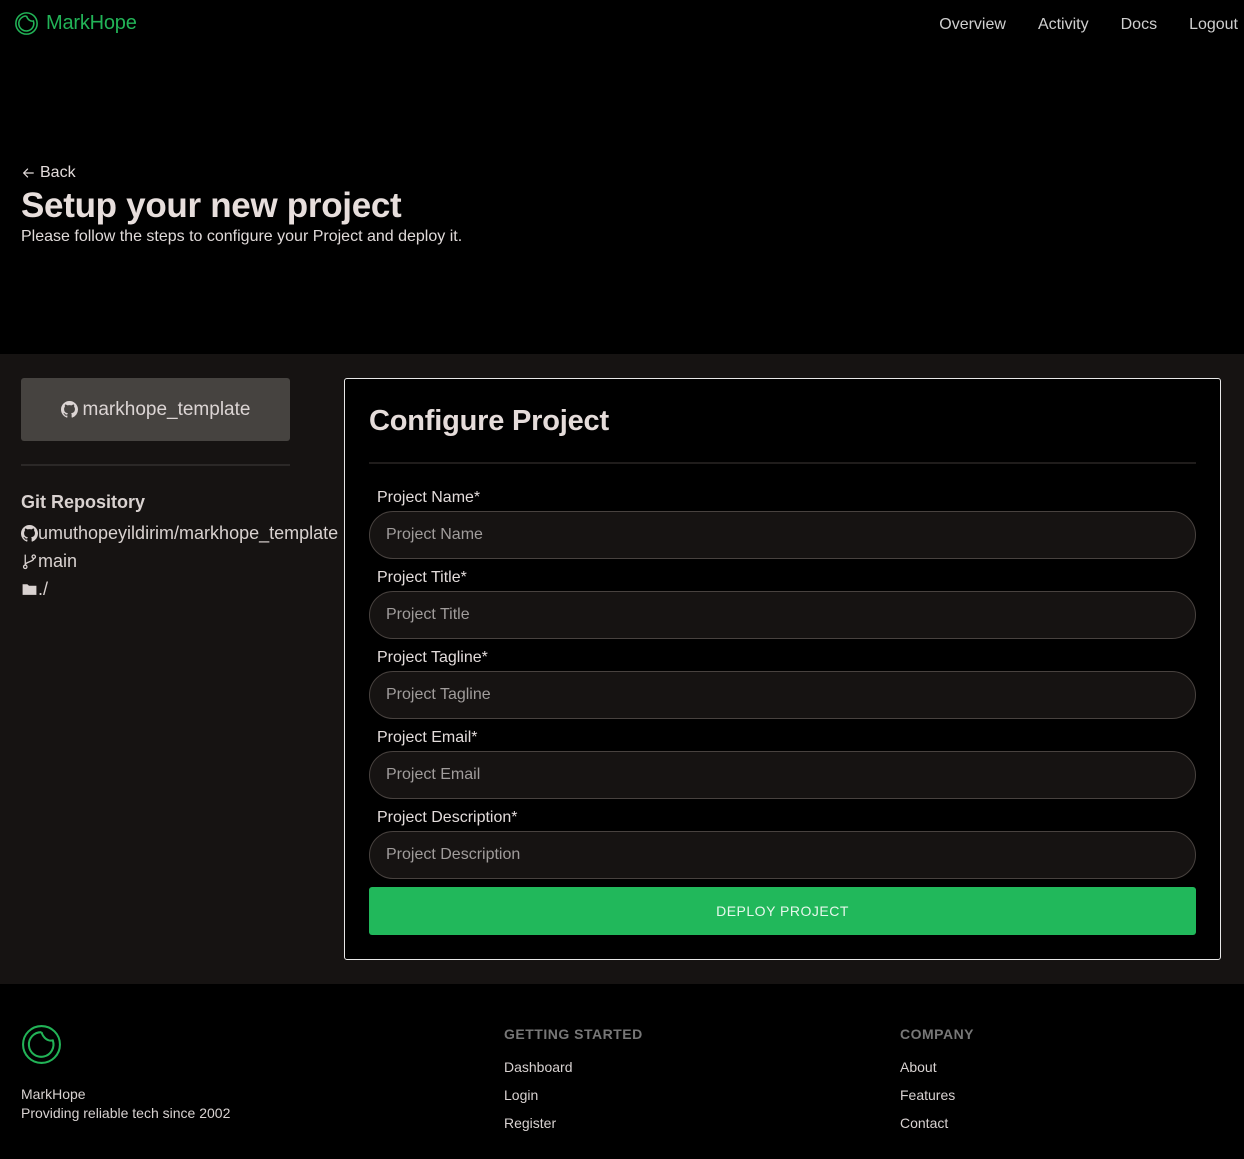 The image size is (1244, 1159). Describe the element at coordinates (432, 657) in the screenshot. I see `project-tagline-label: Project Tagline*` at that location.